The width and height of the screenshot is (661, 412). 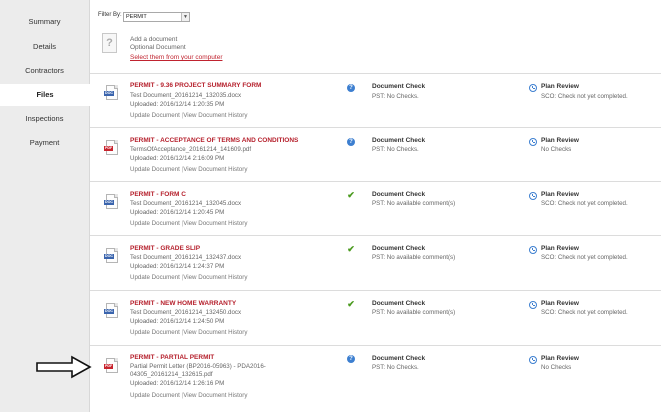 I want to click on chevron-down-icon: ▼, so click(x=185, y=17).